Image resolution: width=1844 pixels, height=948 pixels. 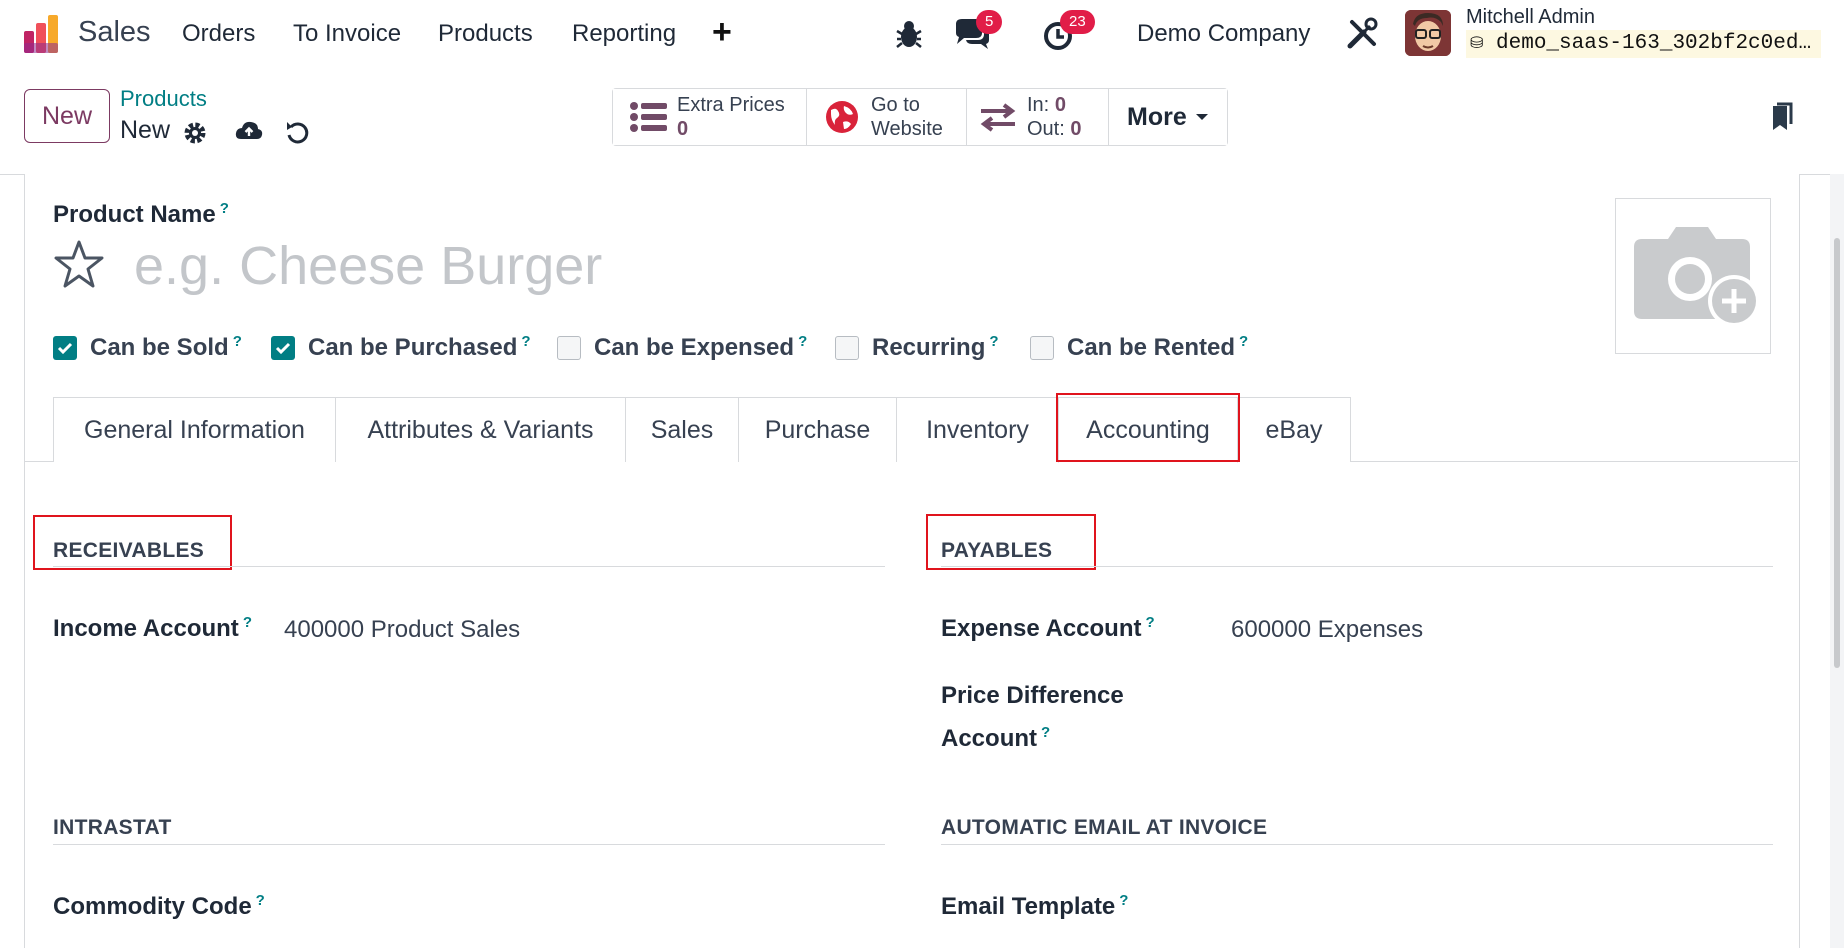 What do you see at coordinates (1201, 117) in the screenshot?
I see `caret-down-icon` at bounding box center [1201, 117].